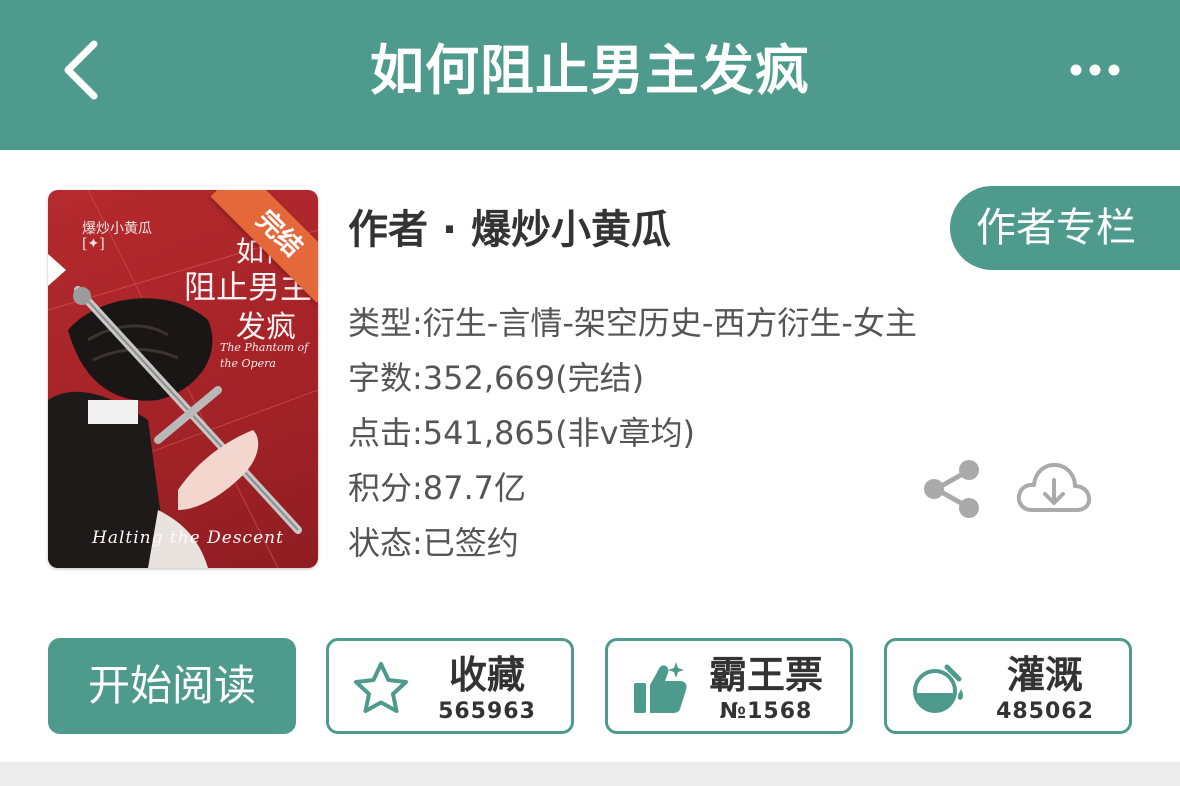 The height and width of the screenshot is (786, 1180). I want to click on cover-notch, so click(57, 270).